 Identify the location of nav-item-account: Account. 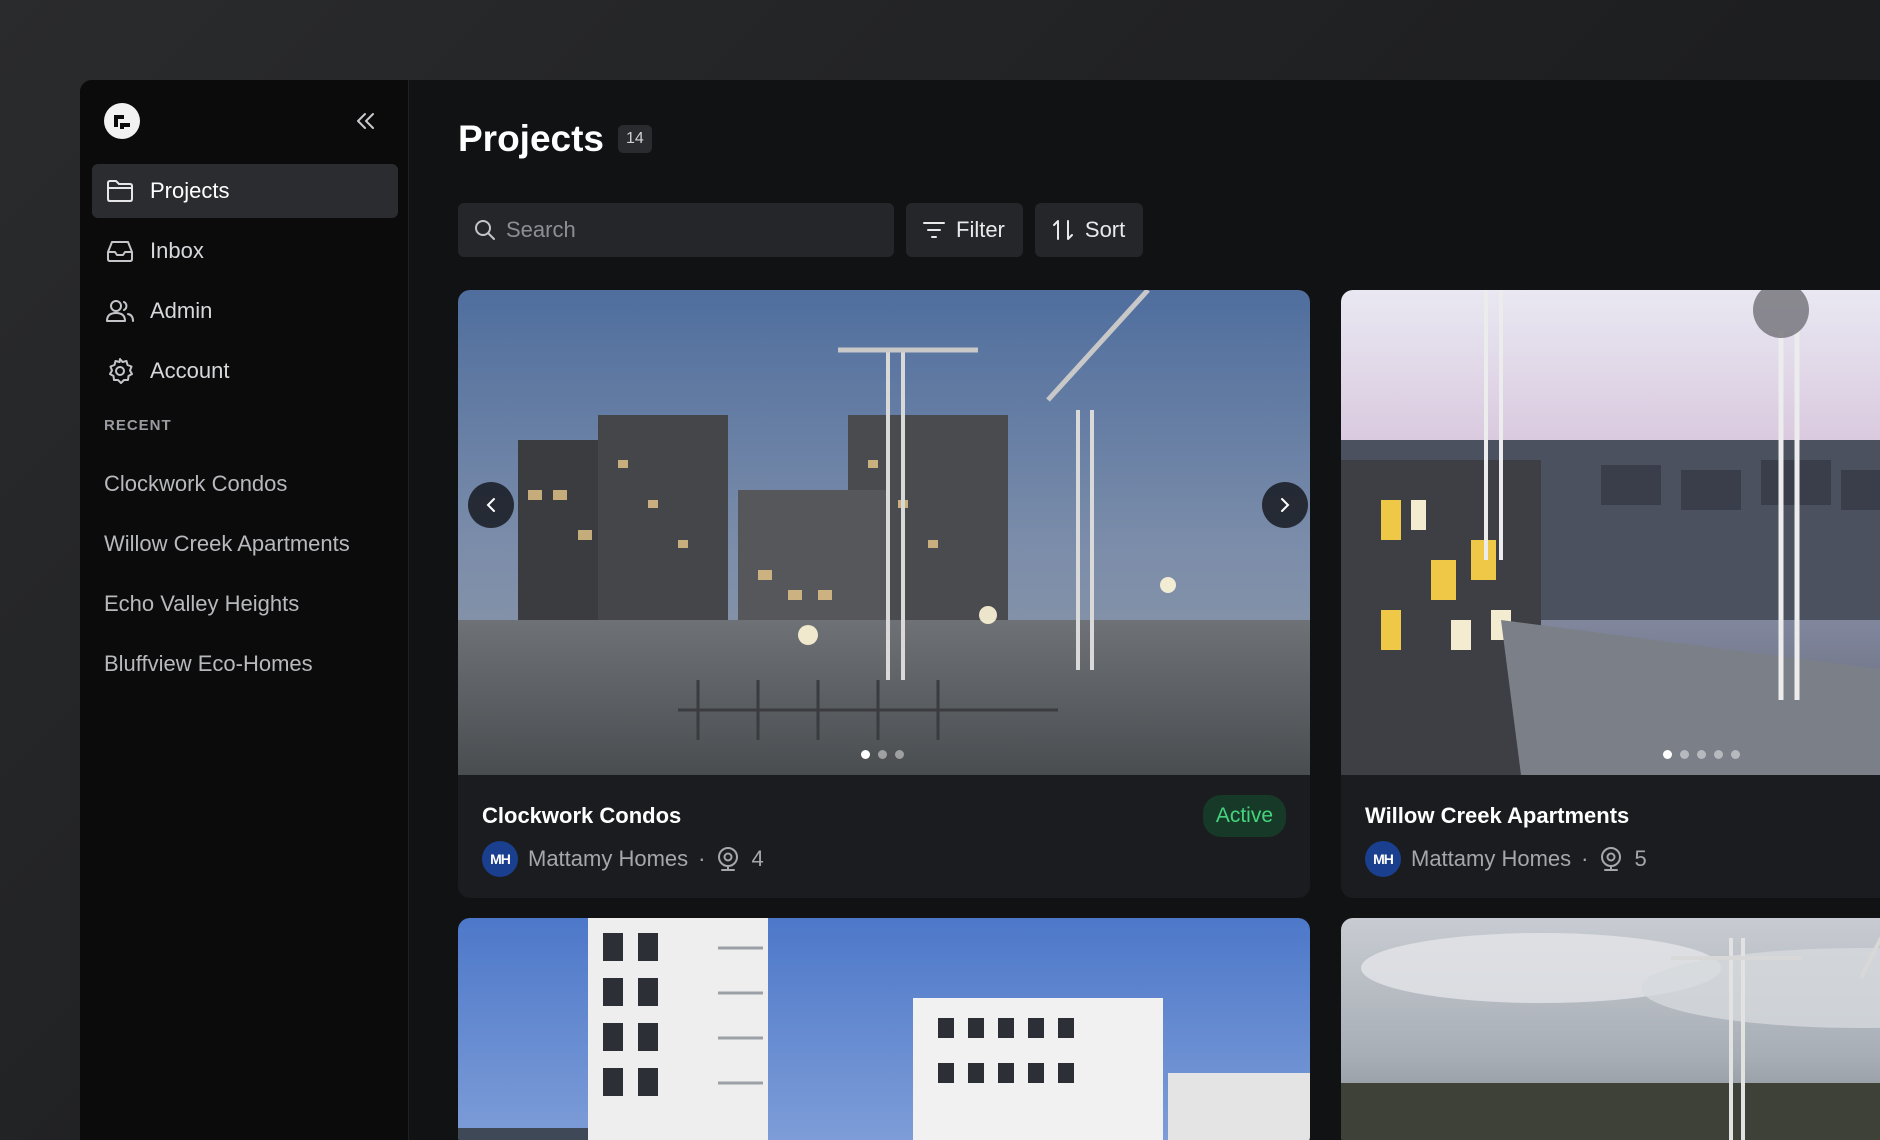
(245, 371).